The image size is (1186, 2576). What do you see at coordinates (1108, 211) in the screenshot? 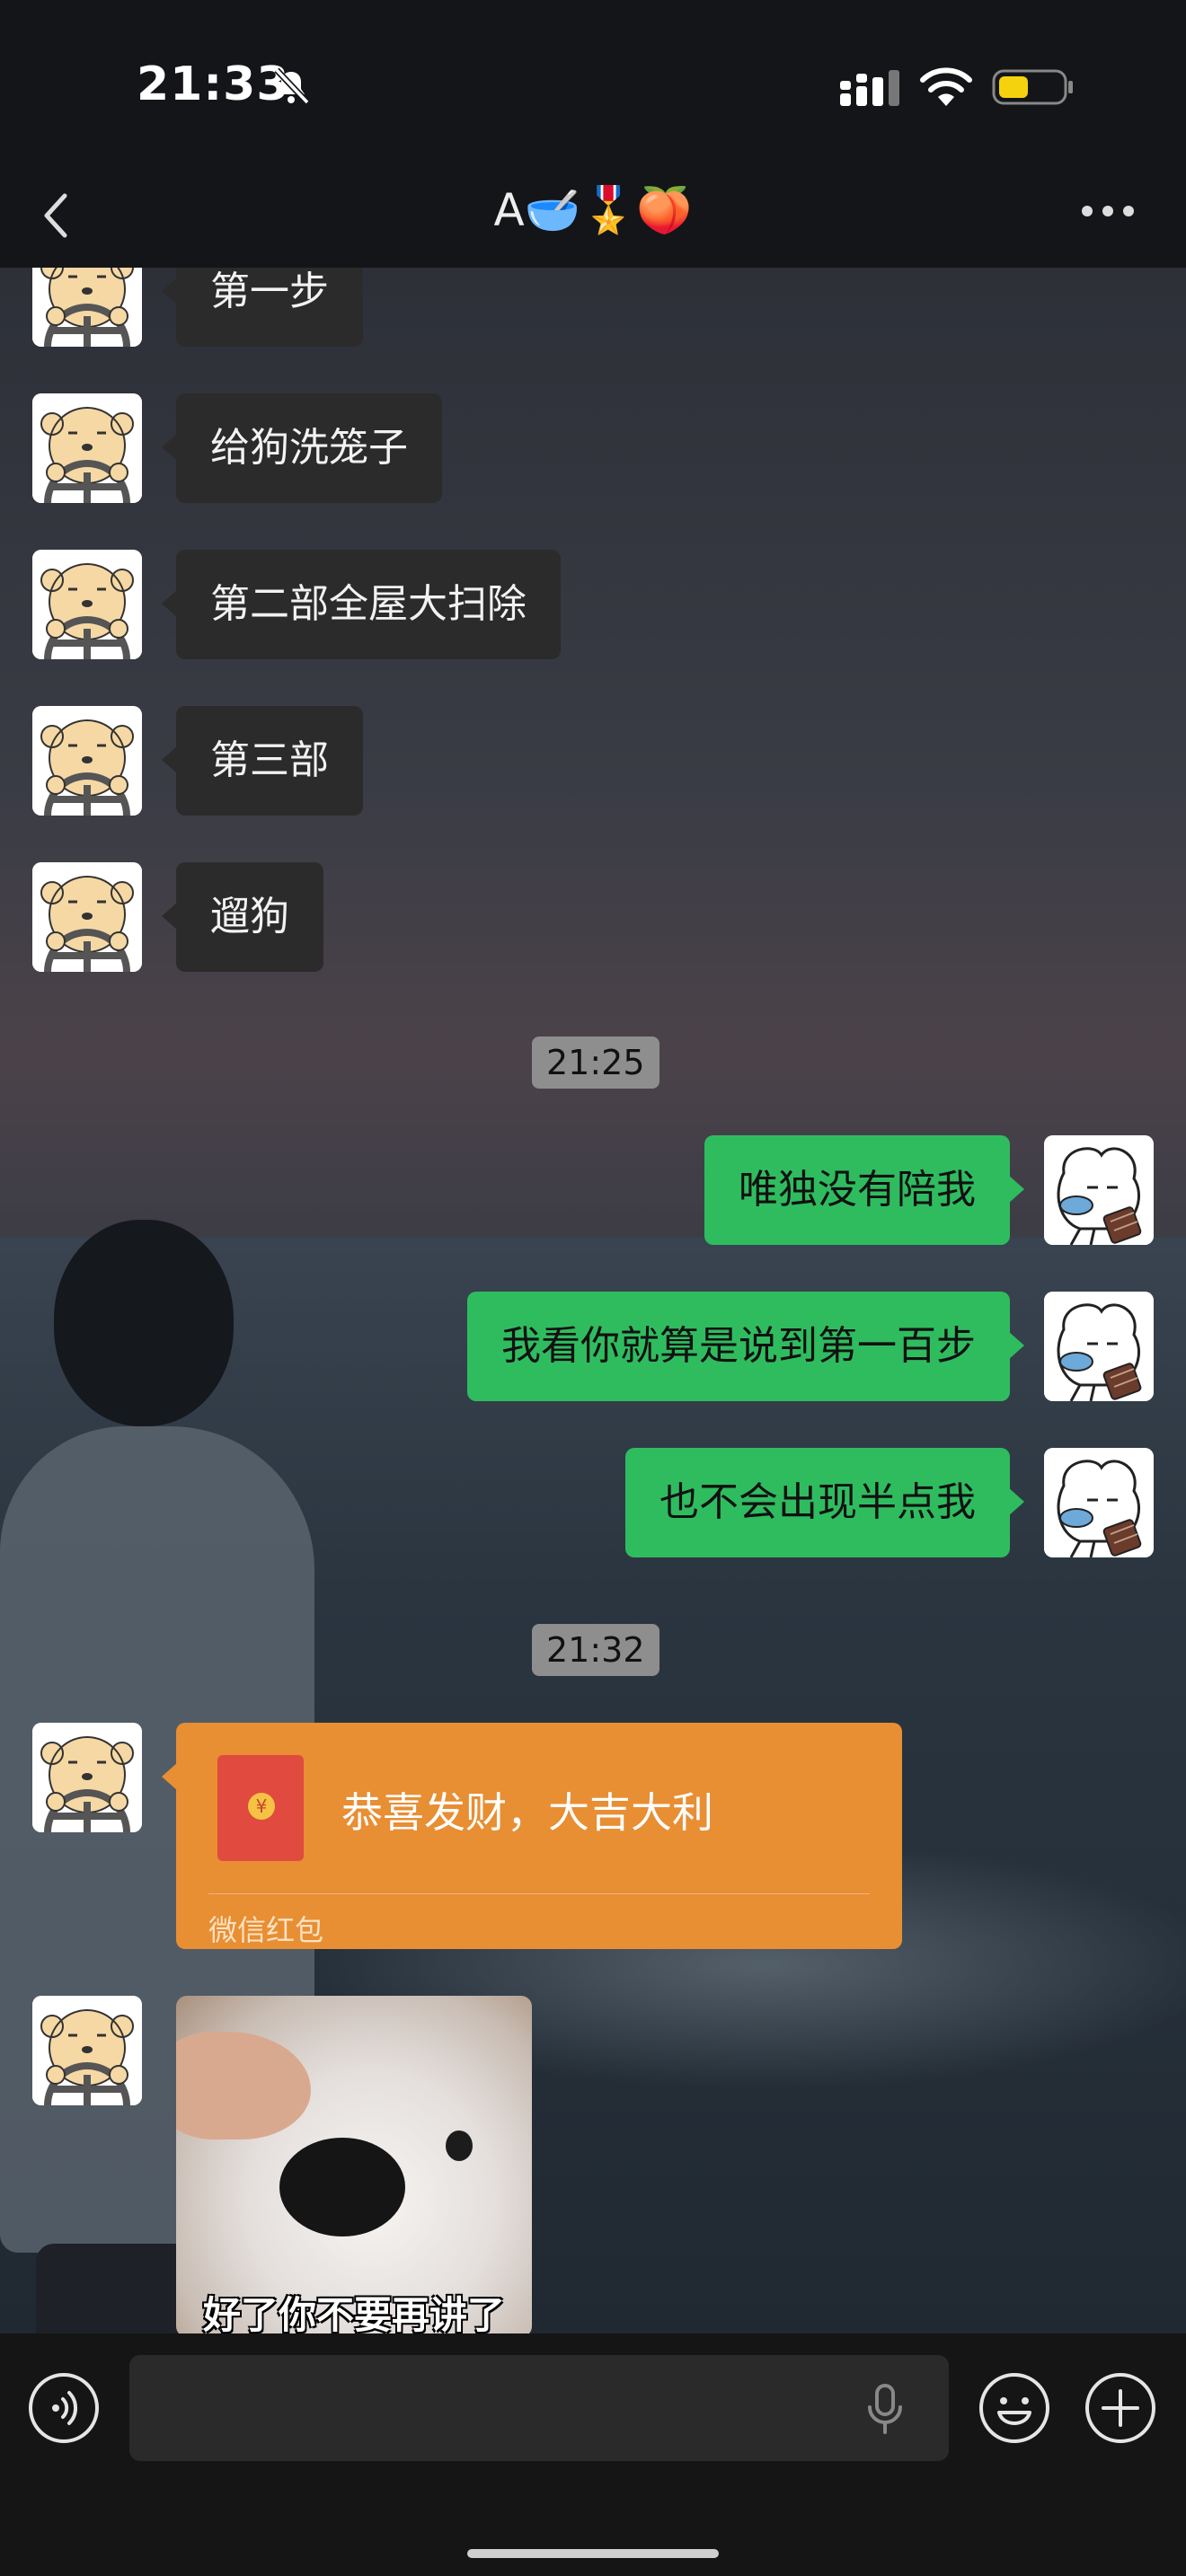
I see `more-icon` at bounding box center [1108, 211].